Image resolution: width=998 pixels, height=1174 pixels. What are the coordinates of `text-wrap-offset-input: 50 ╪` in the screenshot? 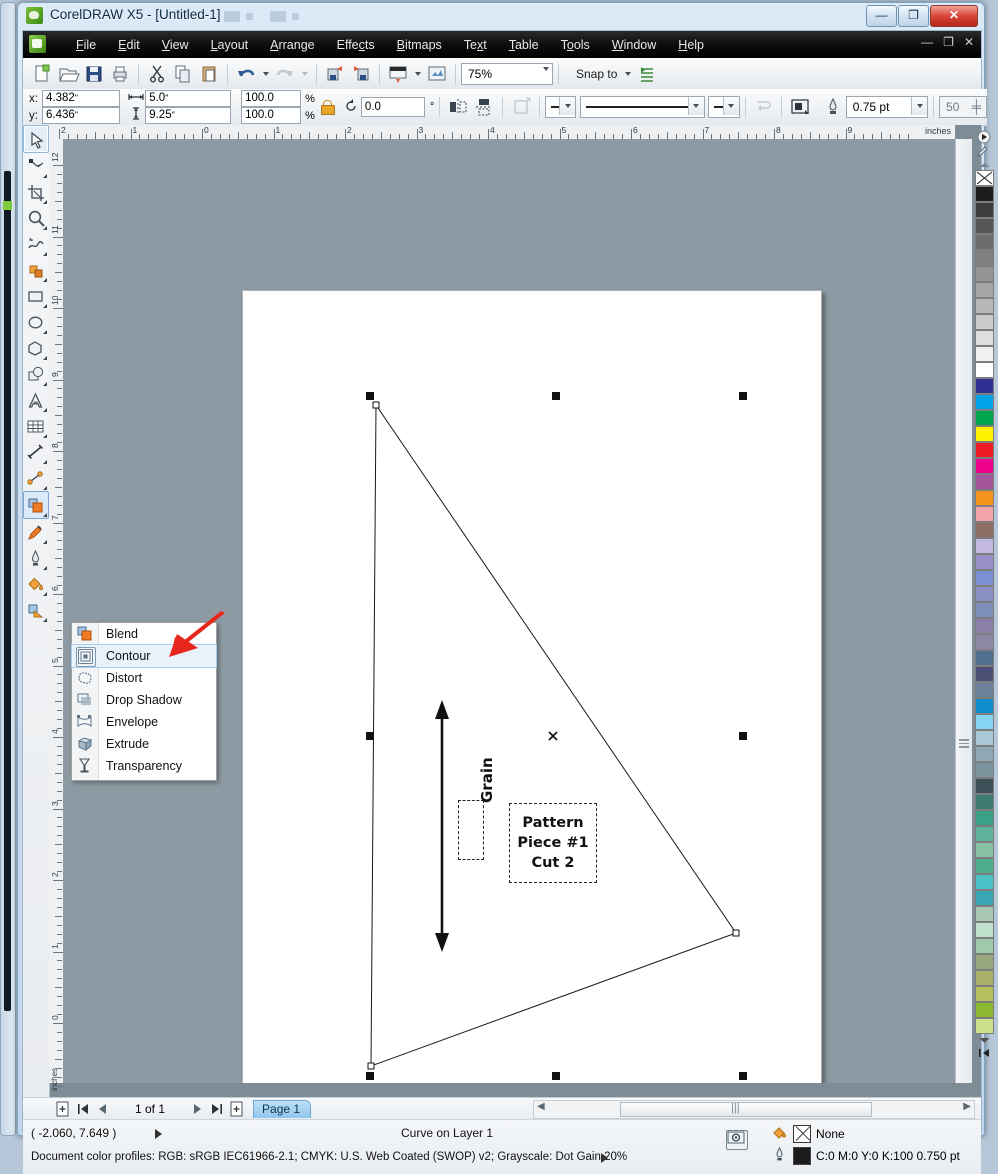 It's located at (963, 107).